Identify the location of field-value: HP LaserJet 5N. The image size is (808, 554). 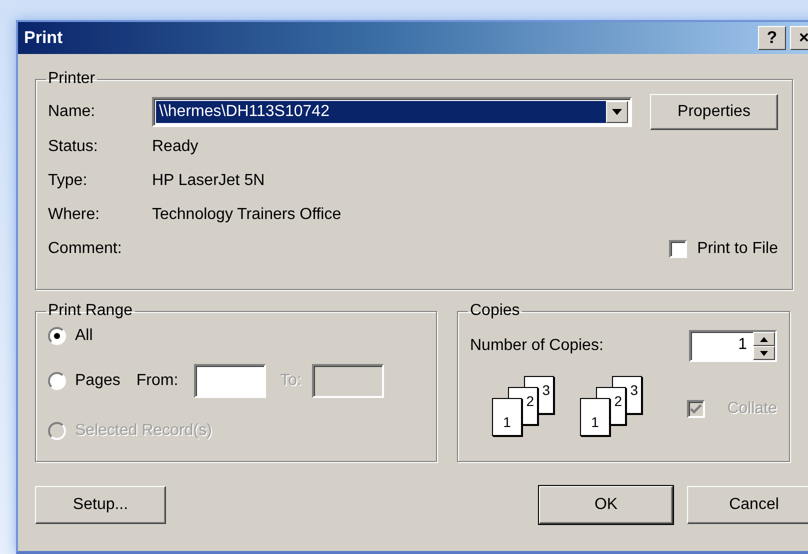
(208, 181).